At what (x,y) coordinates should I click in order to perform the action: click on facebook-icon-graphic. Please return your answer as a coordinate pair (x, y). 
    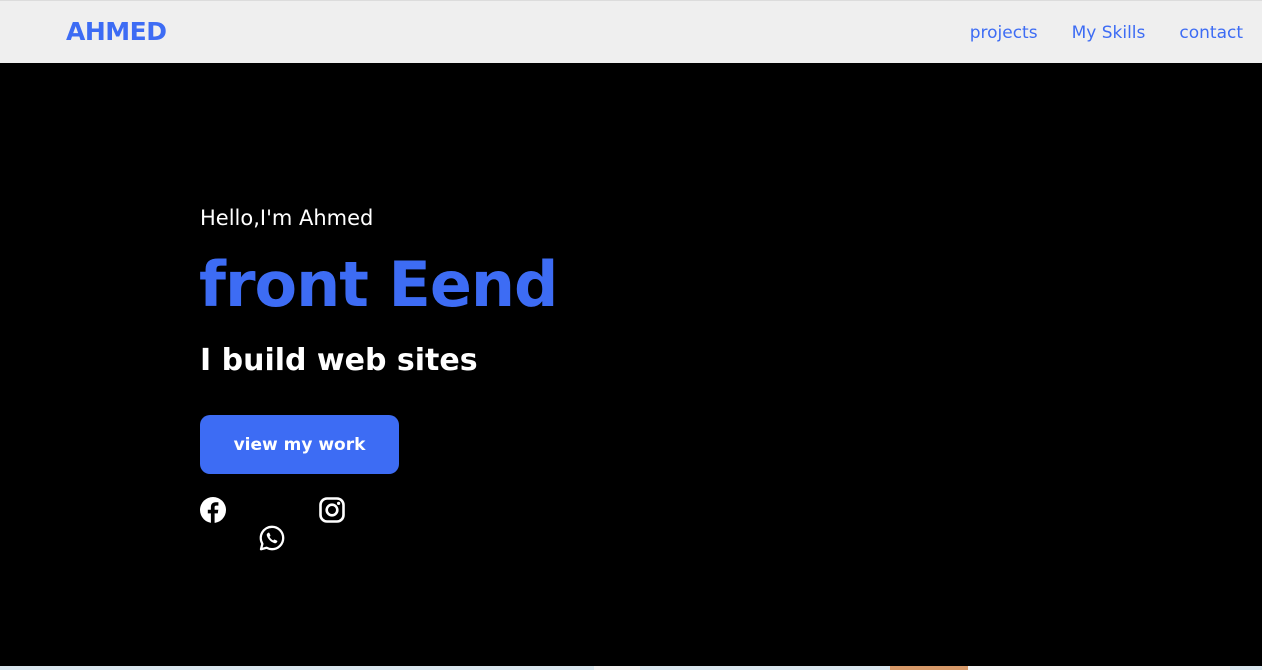
    Looking at the image, I should click on (213, 510).